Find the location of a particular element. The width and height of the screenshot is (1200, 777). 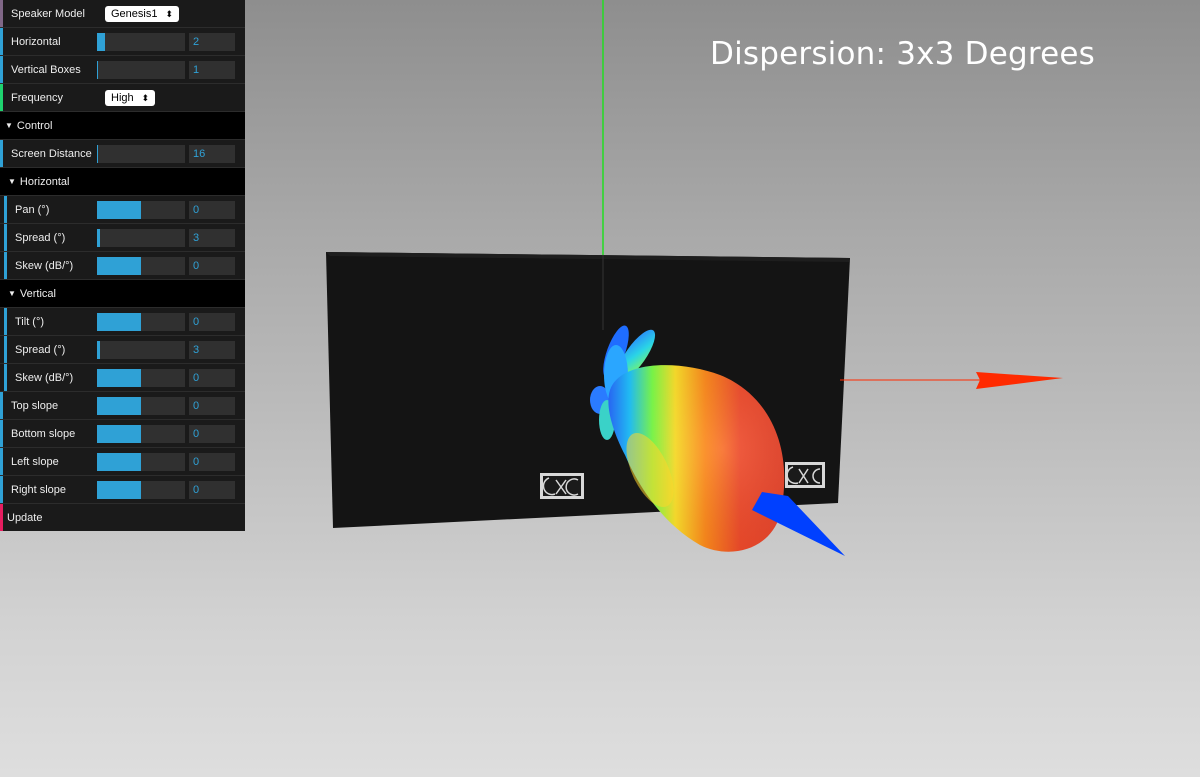

v-spread-row: Spread (°) 3 is located at coordinates (122, 350).